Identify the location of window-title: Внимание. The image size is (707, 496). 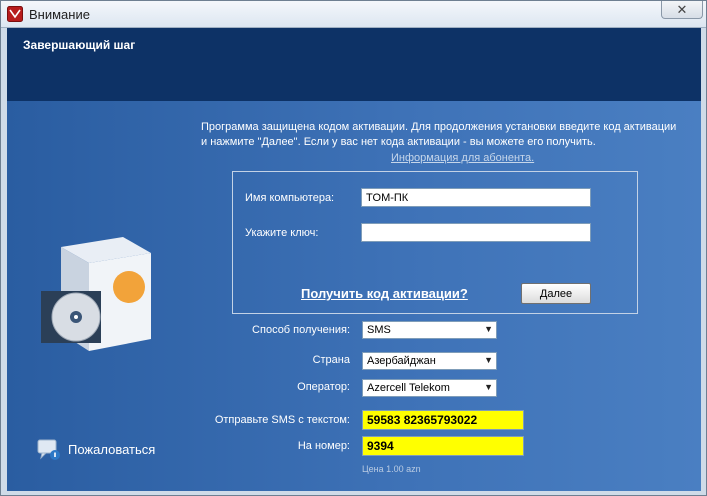
(59, 14).